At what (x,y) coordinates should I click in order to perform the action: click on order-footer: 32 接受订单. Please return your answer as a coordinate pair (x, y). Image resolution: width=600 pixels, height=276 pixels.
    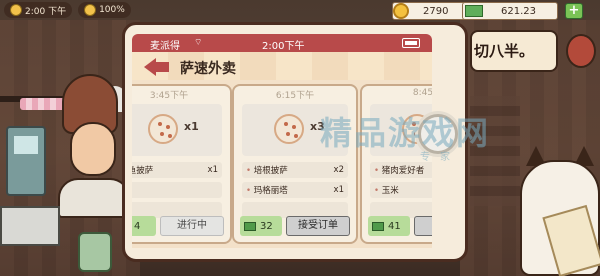
    Looking at the image, I should click on (295, 226).